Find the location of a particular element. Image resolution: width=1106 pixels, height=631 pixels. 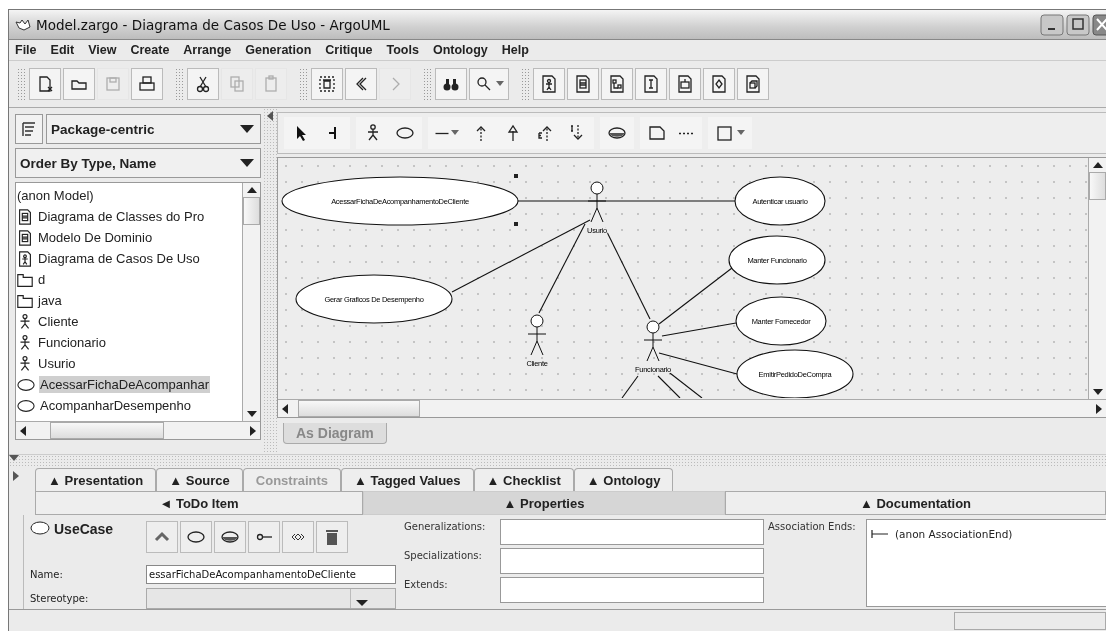

copy-icon is located at coordinates (237, 84).